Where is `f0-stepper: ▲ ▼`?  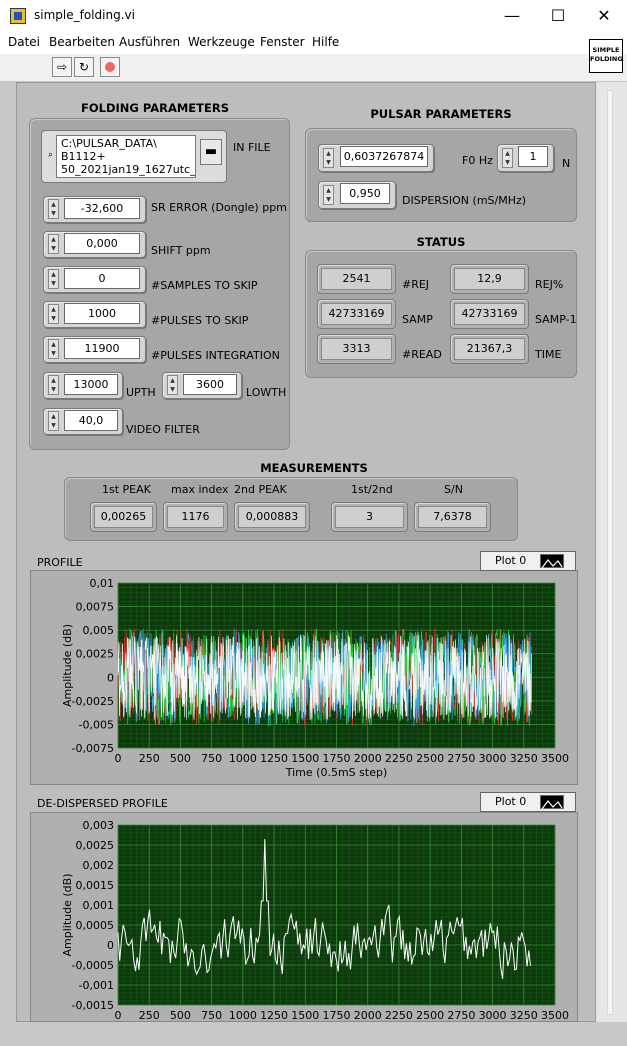 f0-stepper: ▲ ▼ is located at coordinates (328, 158).